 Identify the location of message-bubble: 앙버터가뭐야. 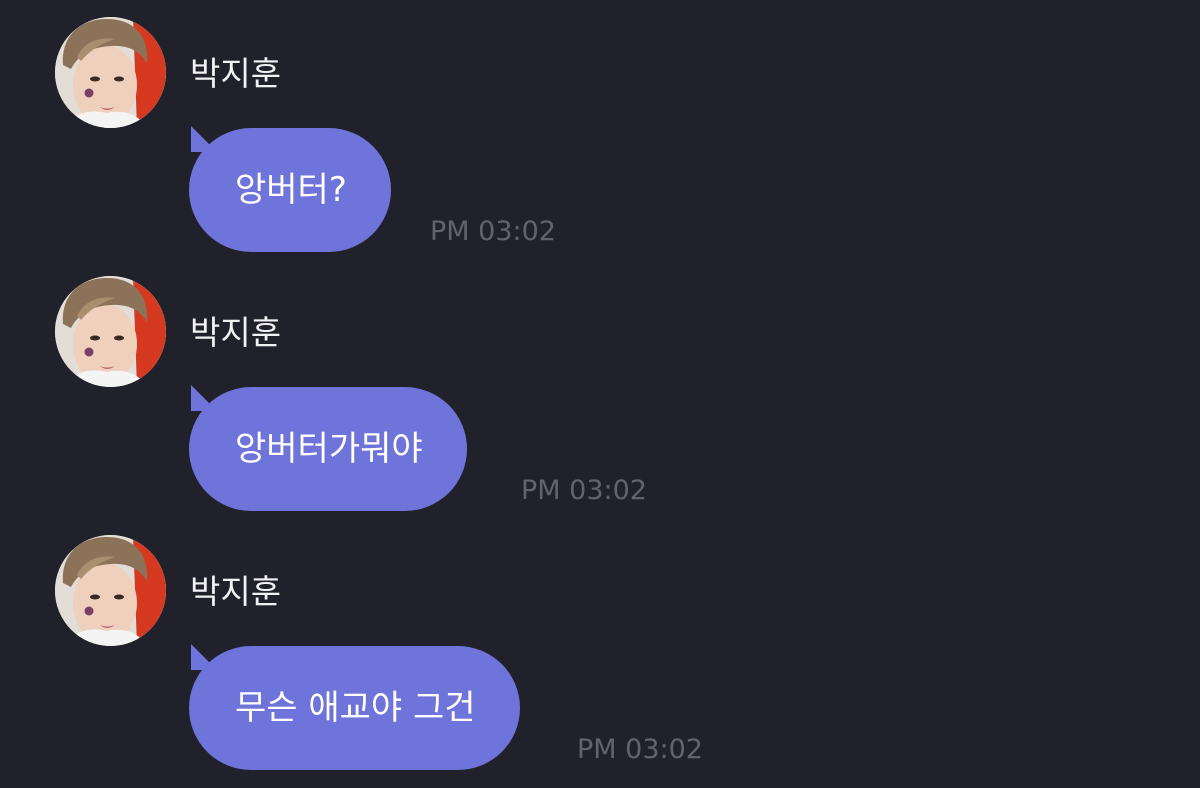
(328, 449).